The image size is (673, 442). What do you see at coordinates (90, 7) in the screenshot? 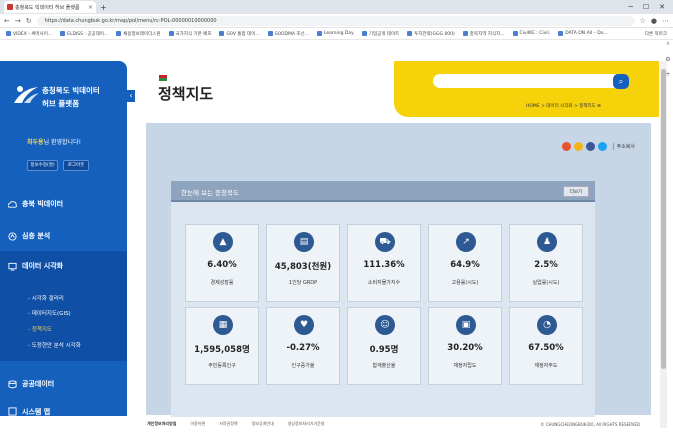
I see `close-tab-icon: ×` at bounding box center [90, 7].